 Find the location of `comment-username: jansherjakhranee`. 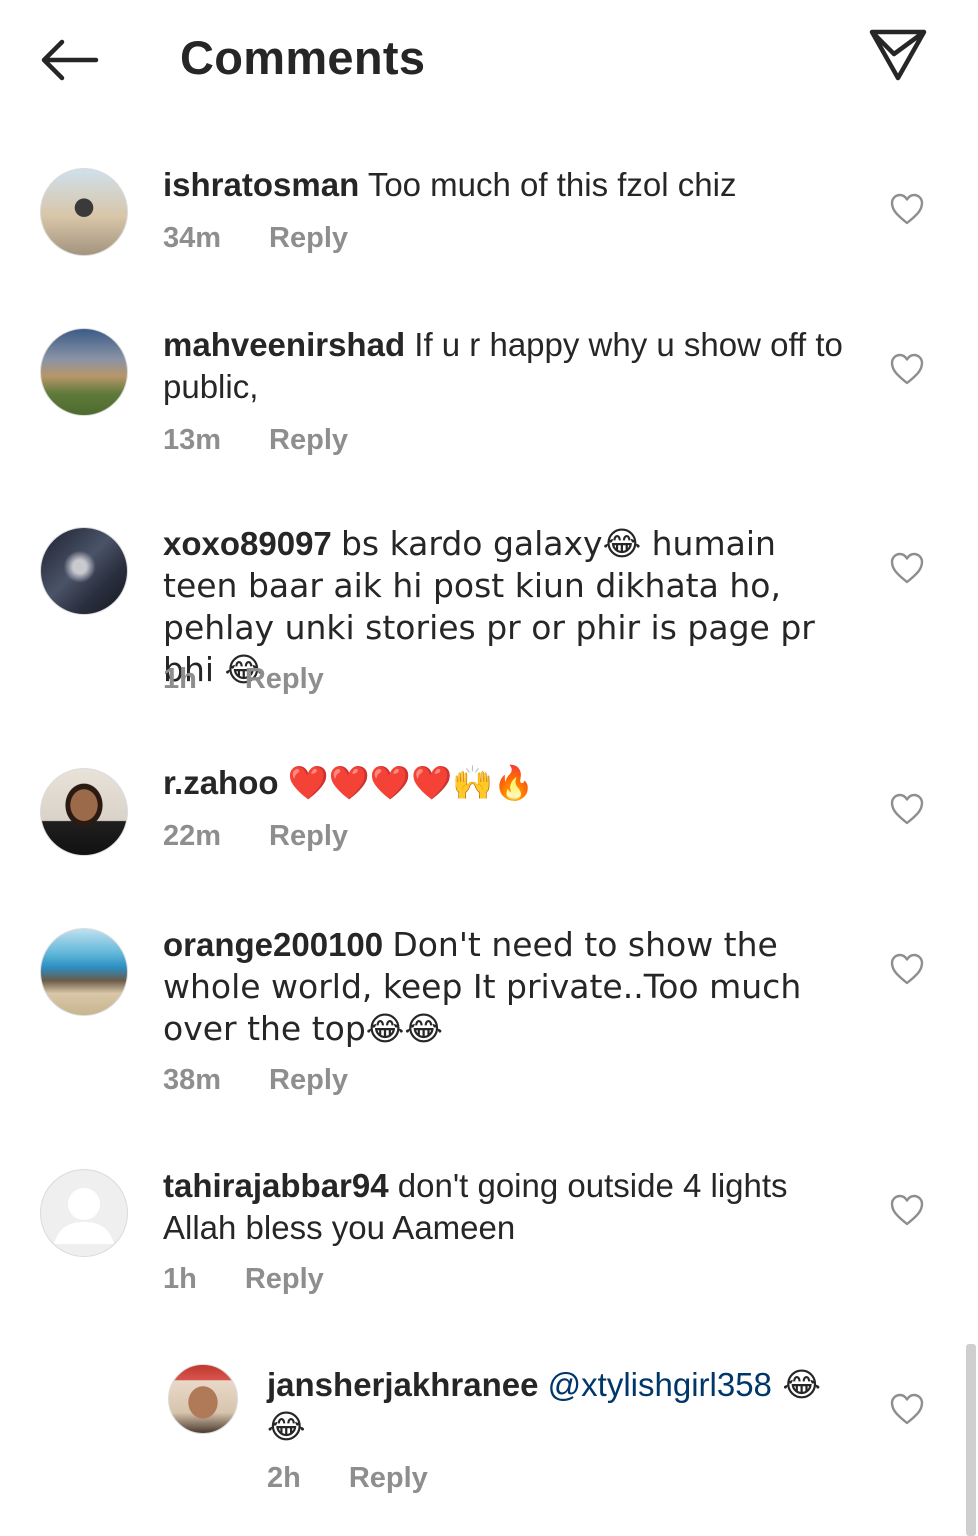

comment-username: jansherjakhranee is located at coordinates (402, 1384).